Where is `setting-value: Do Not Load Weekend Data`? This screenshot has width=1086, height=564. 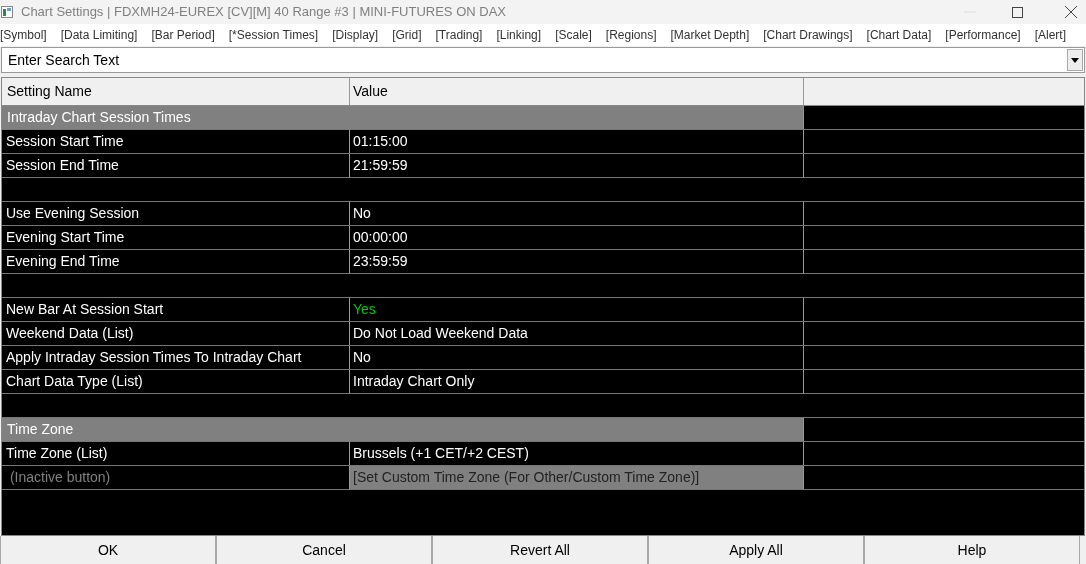 setting-value: Do Not Load Weekend Data is located at coordinates (577, 333).